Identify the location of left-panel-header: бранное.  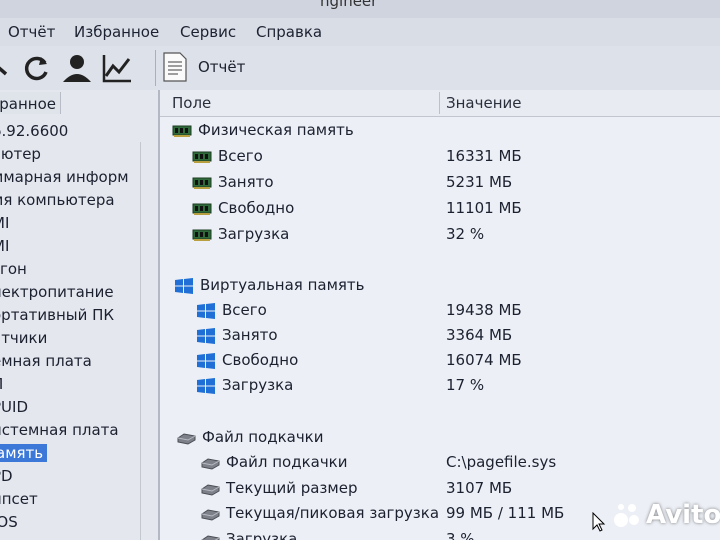
(28, 104).